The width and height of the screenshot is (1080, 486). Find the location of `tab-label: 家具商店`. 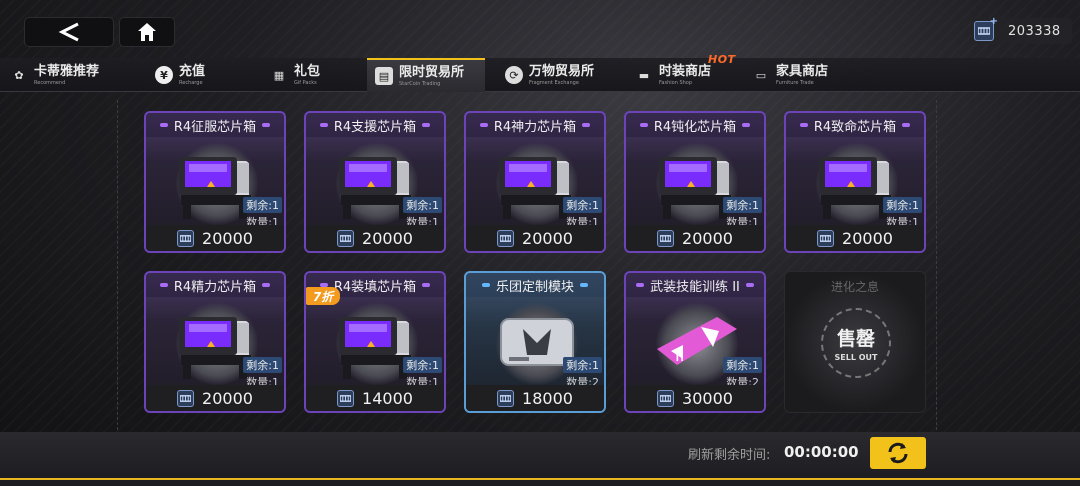

tab-label: 家具商店 is located at coordinates (802, 71).